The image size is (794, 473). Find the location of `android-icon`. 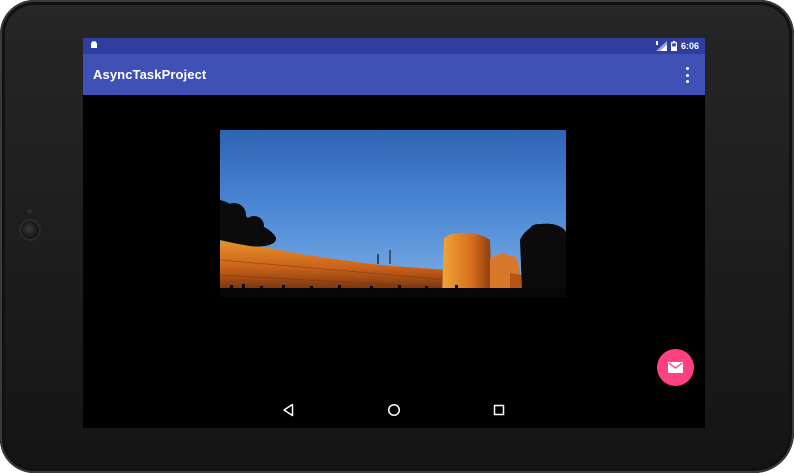

android-icon is located at coordinates (94, 44).